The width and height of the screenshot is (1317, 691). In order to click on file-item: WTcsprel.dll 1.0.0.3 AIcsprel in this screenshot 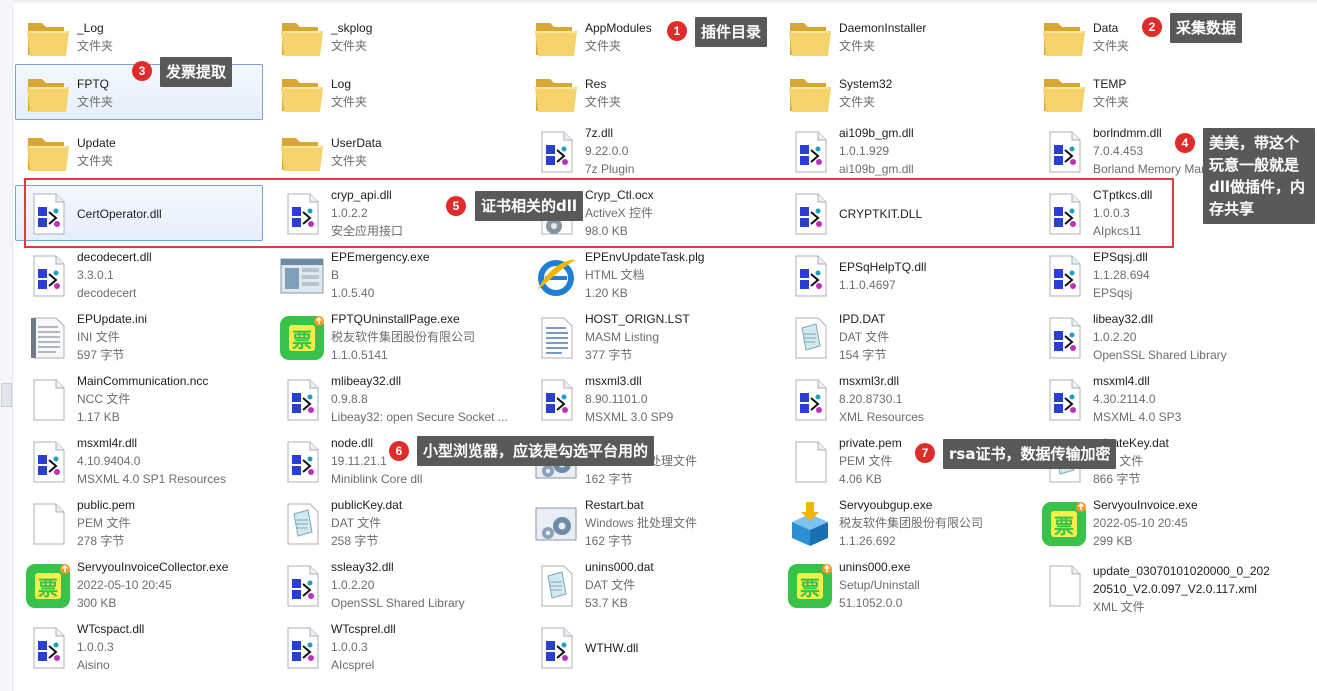, I will do `click(393, 647)`.